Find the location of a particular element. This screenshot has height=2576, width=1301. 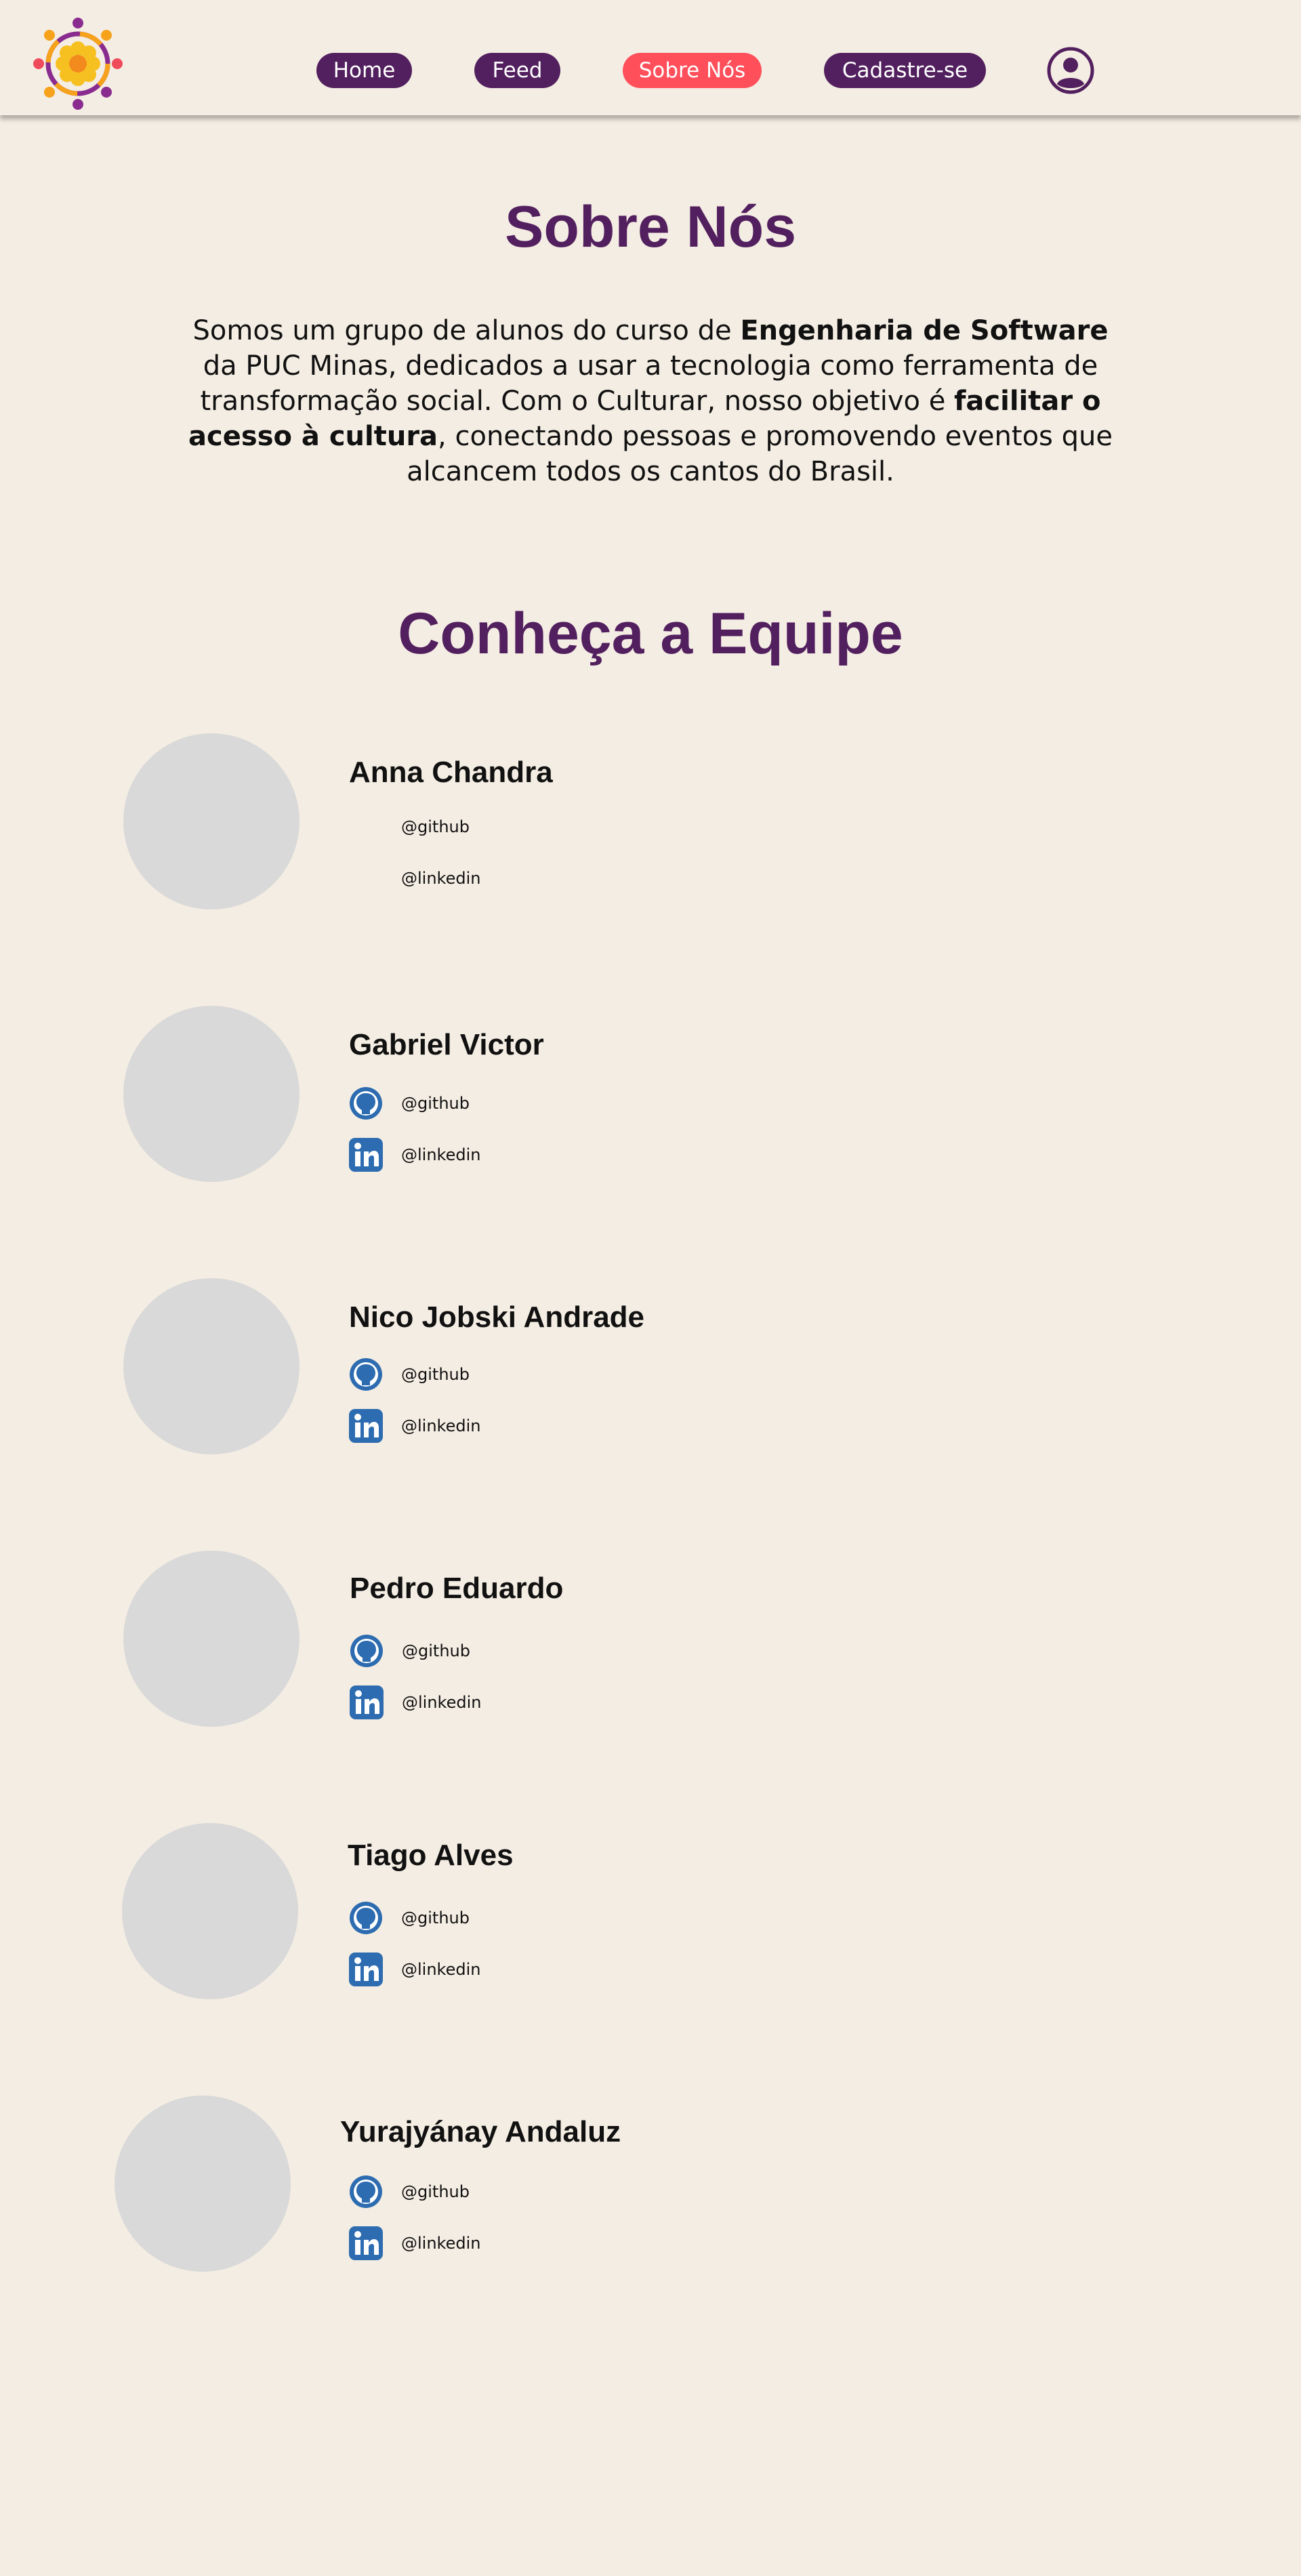

nav-cadastre-se-button: Cadastre-se is located at coordinates (905, 71).